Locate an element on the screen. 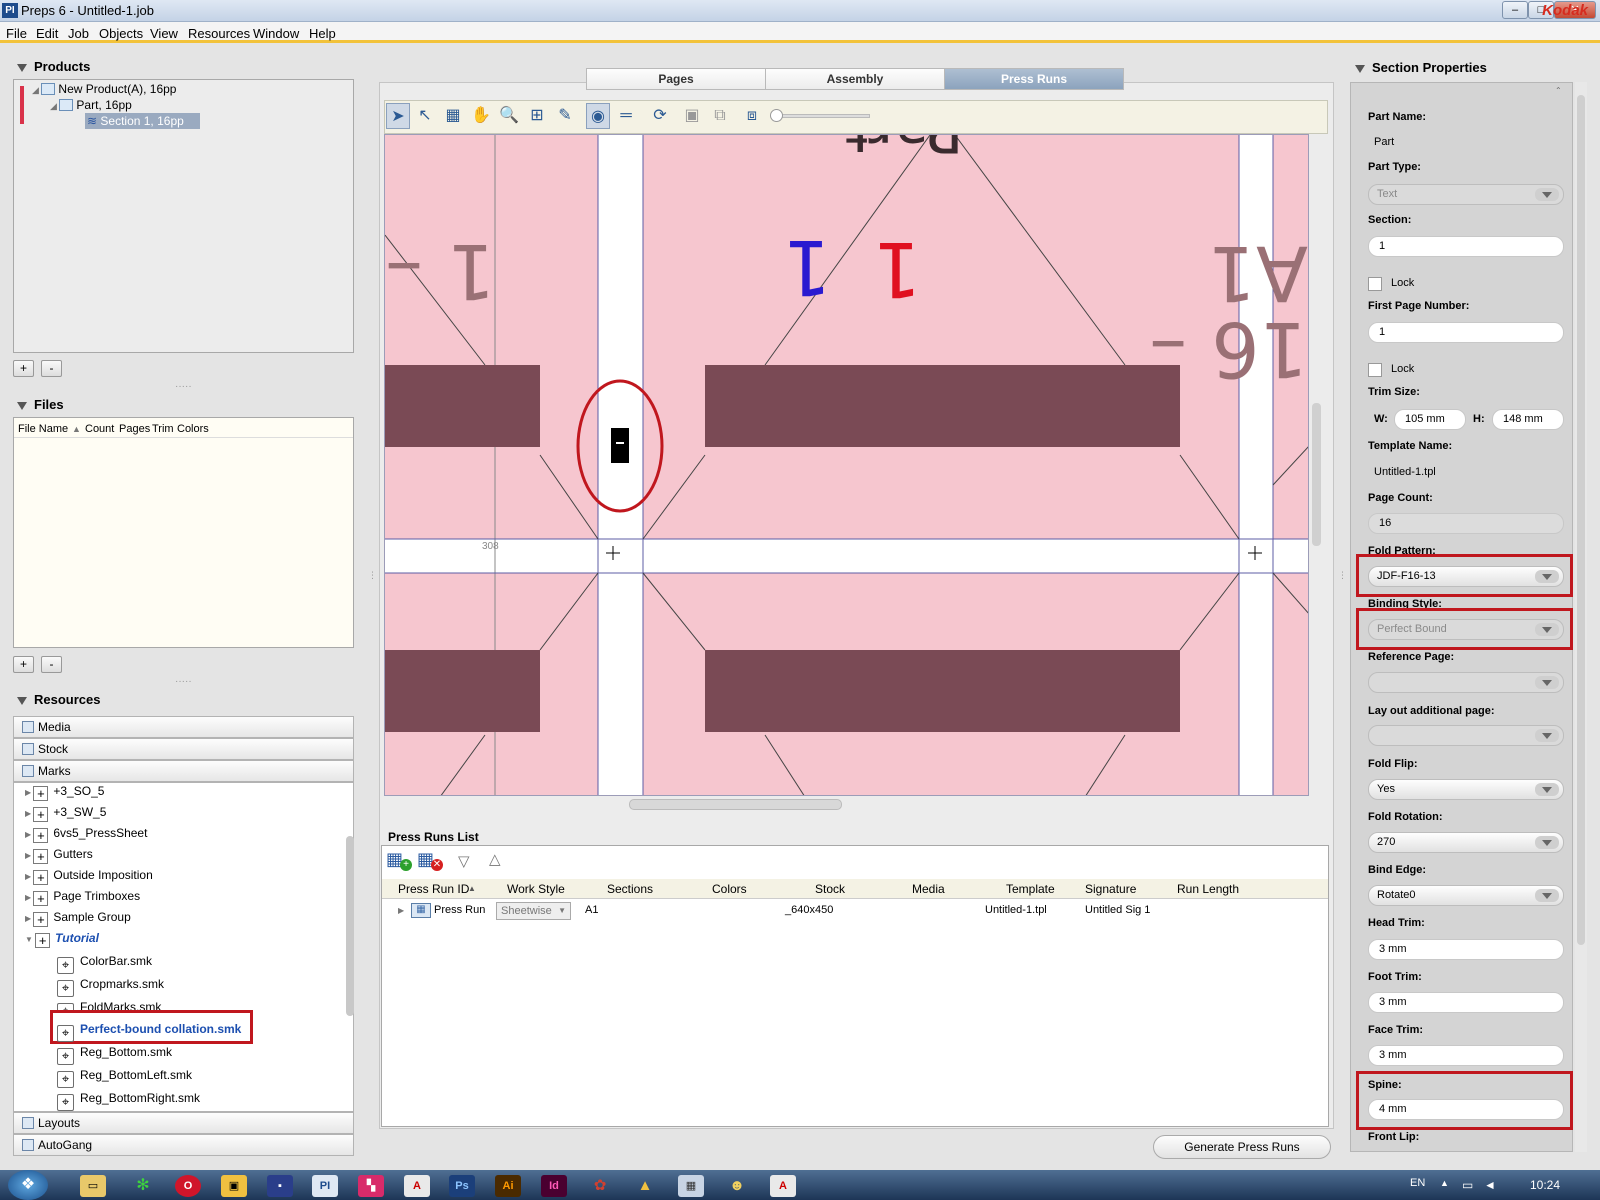  section-lock-checkbox is located at coordinates (1375, 284).